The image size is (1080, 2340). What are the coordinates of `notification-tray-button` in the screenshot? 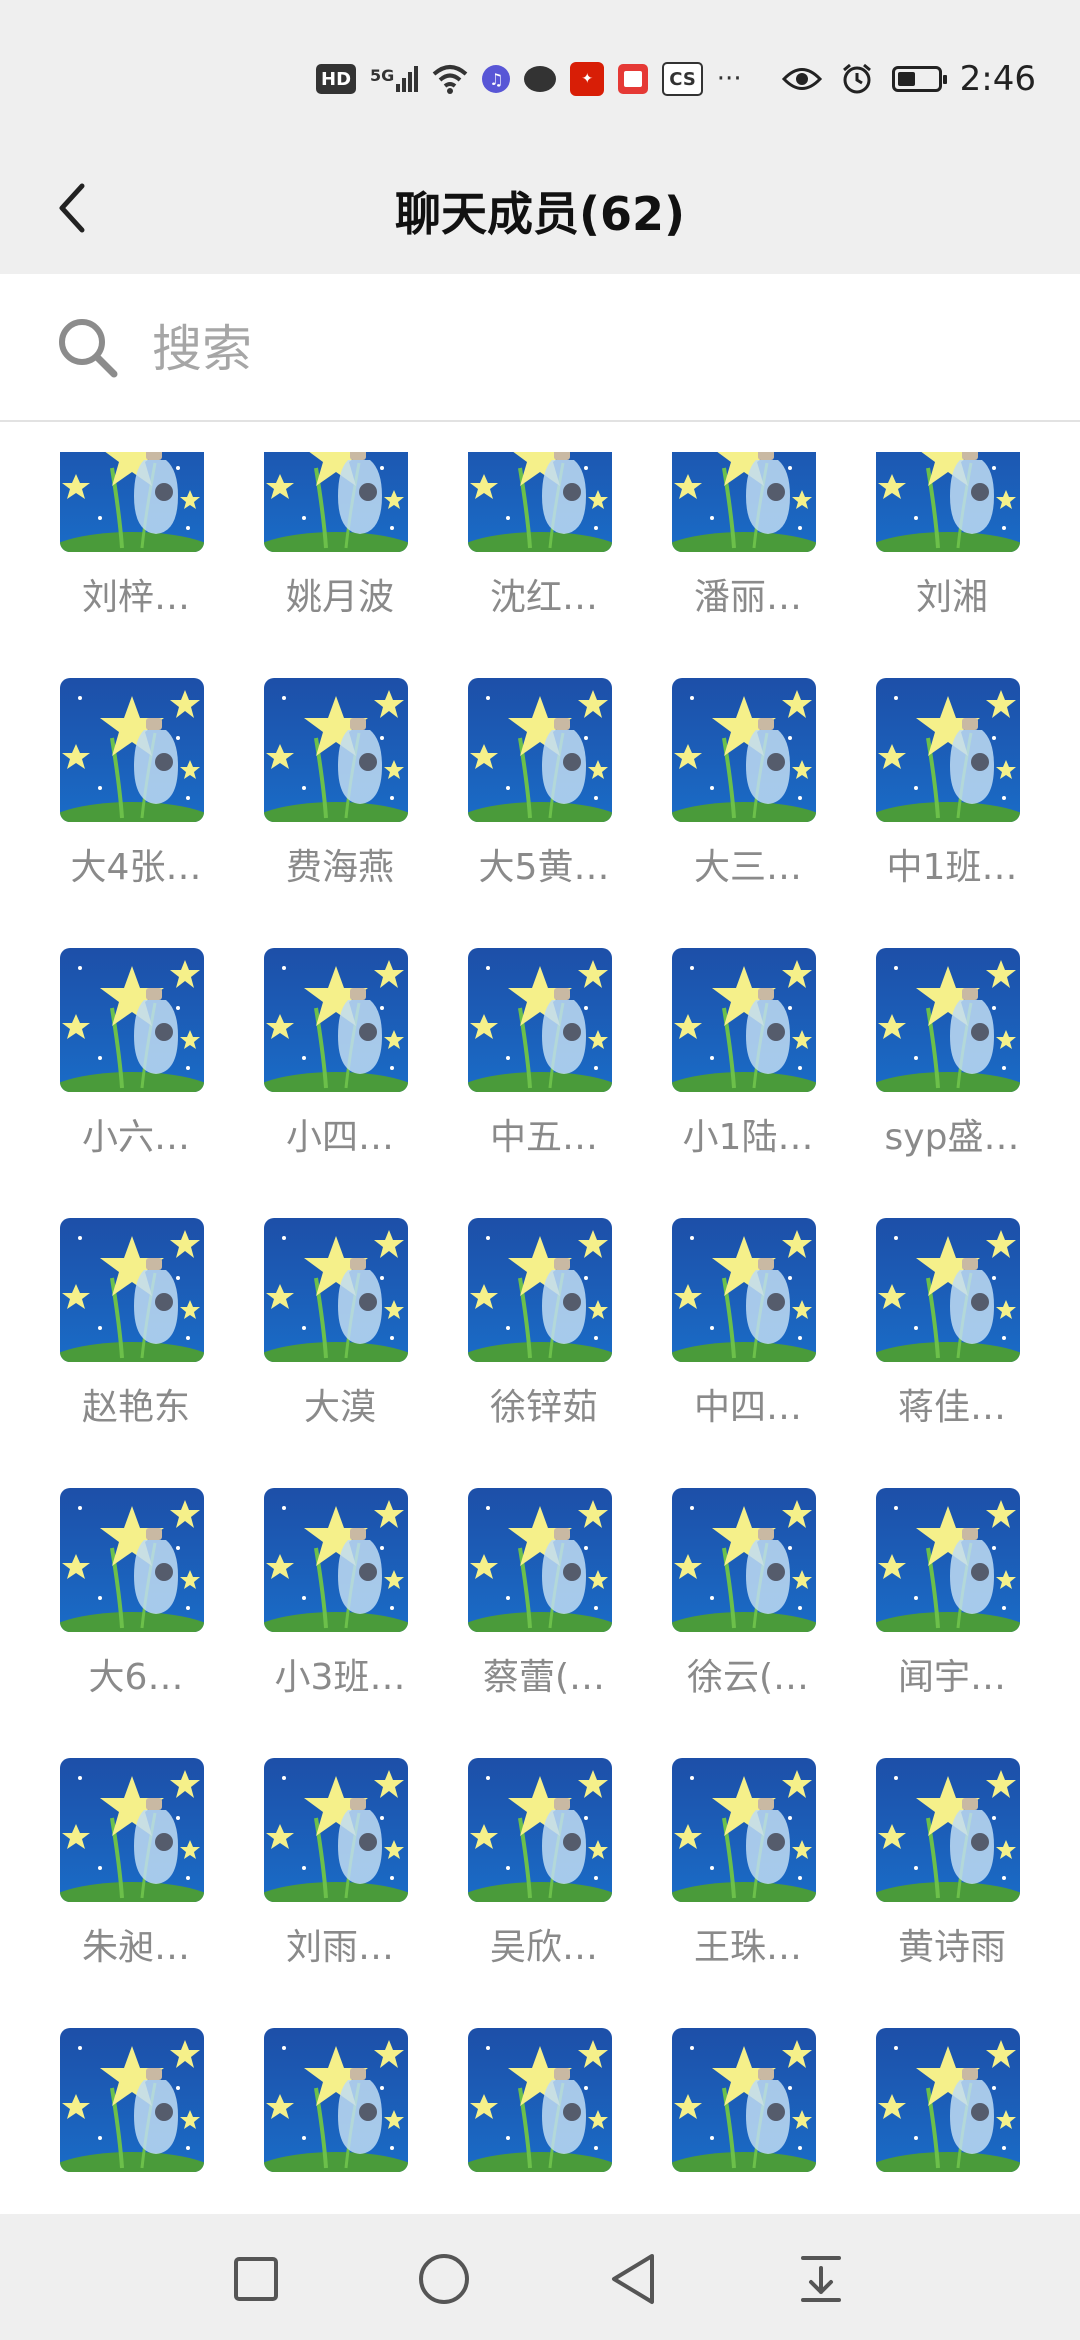 It's located at (821, 2279).